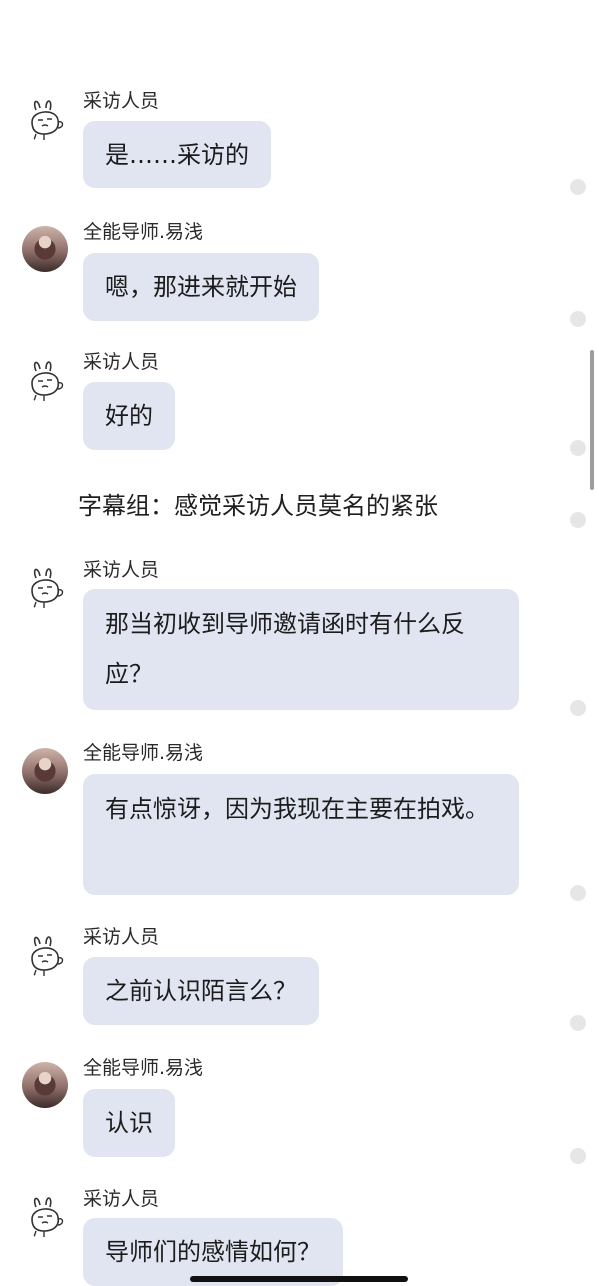  I want to click on message-bubble: 之前认识陌言么？, so click(201, 991).